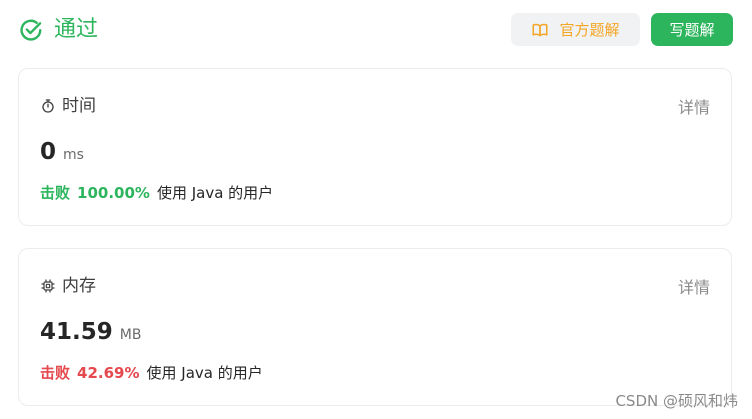  I want to click on runtime-title-label: 时间, so click(79, 106).